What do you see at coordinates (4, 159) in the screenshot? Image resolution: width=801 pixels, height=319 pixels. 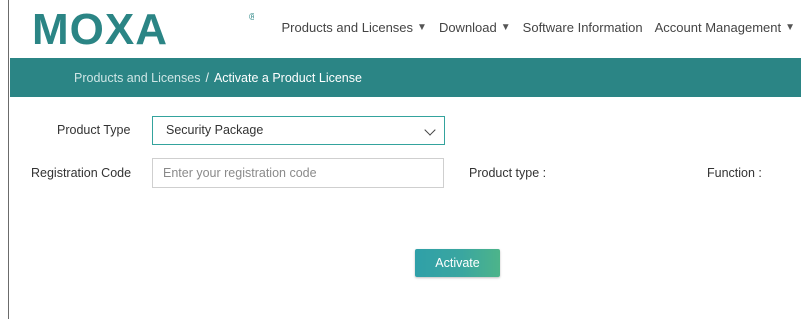 I see `window-left-edge` at bounding box center [4, 159].